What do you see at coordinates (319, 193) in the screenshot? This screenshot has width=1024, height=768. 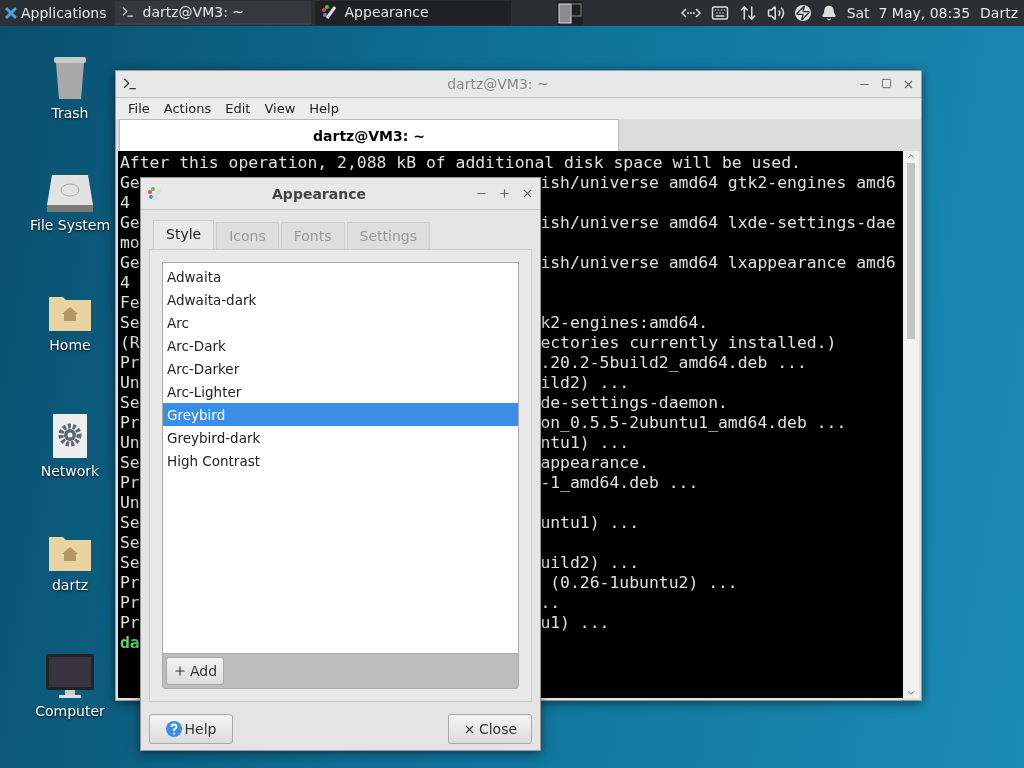 I see `window-title: Appearance` at bounding box center [319, 193].